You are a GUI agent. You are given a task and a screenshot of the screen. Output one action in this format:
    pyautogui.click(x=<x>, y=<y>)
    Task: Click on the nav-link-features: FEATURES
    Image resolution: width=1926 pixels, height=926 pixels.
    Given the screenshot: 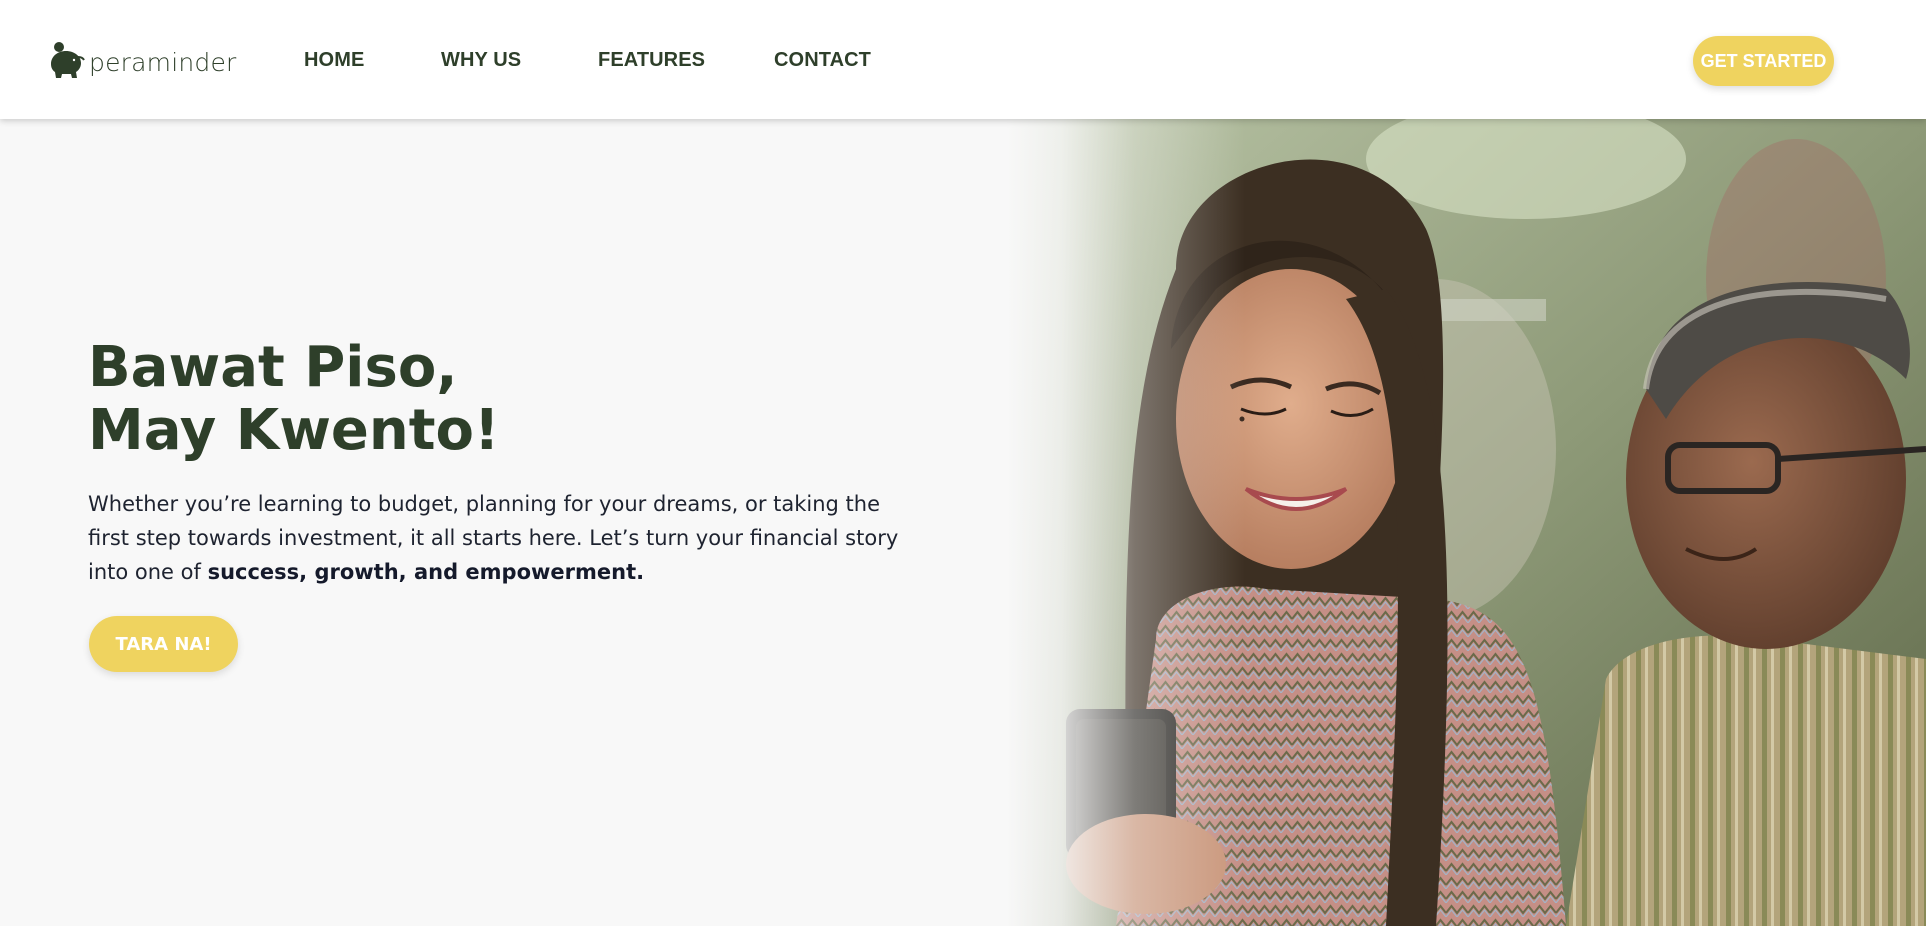 What is the action you would take?
    pyautogui.click(x=651, y=60)
    